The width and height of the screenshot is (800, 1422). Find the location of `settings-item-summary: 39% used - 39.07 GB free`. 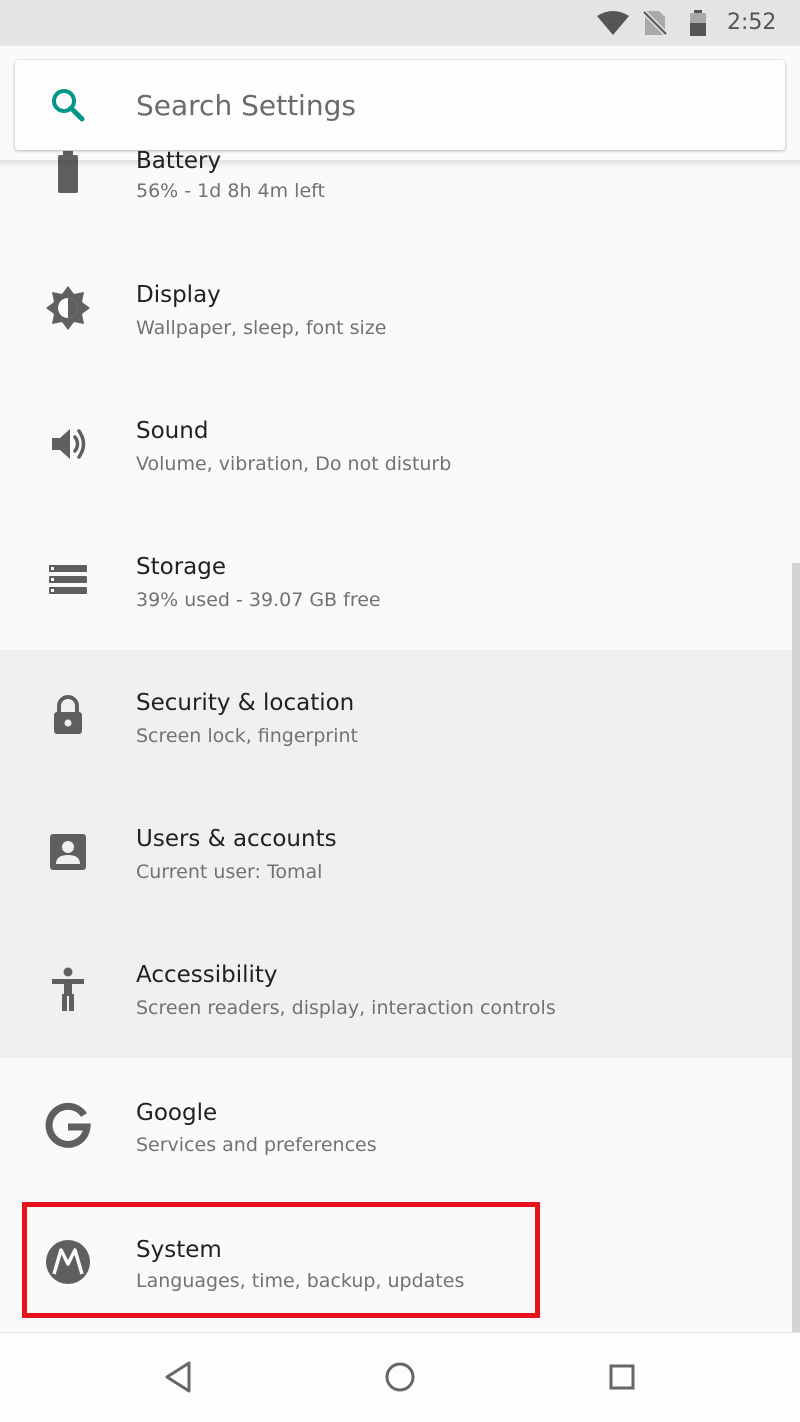

settings-item-summary: 39% used - 39.07 GB free is located at coordinates (258, 600).